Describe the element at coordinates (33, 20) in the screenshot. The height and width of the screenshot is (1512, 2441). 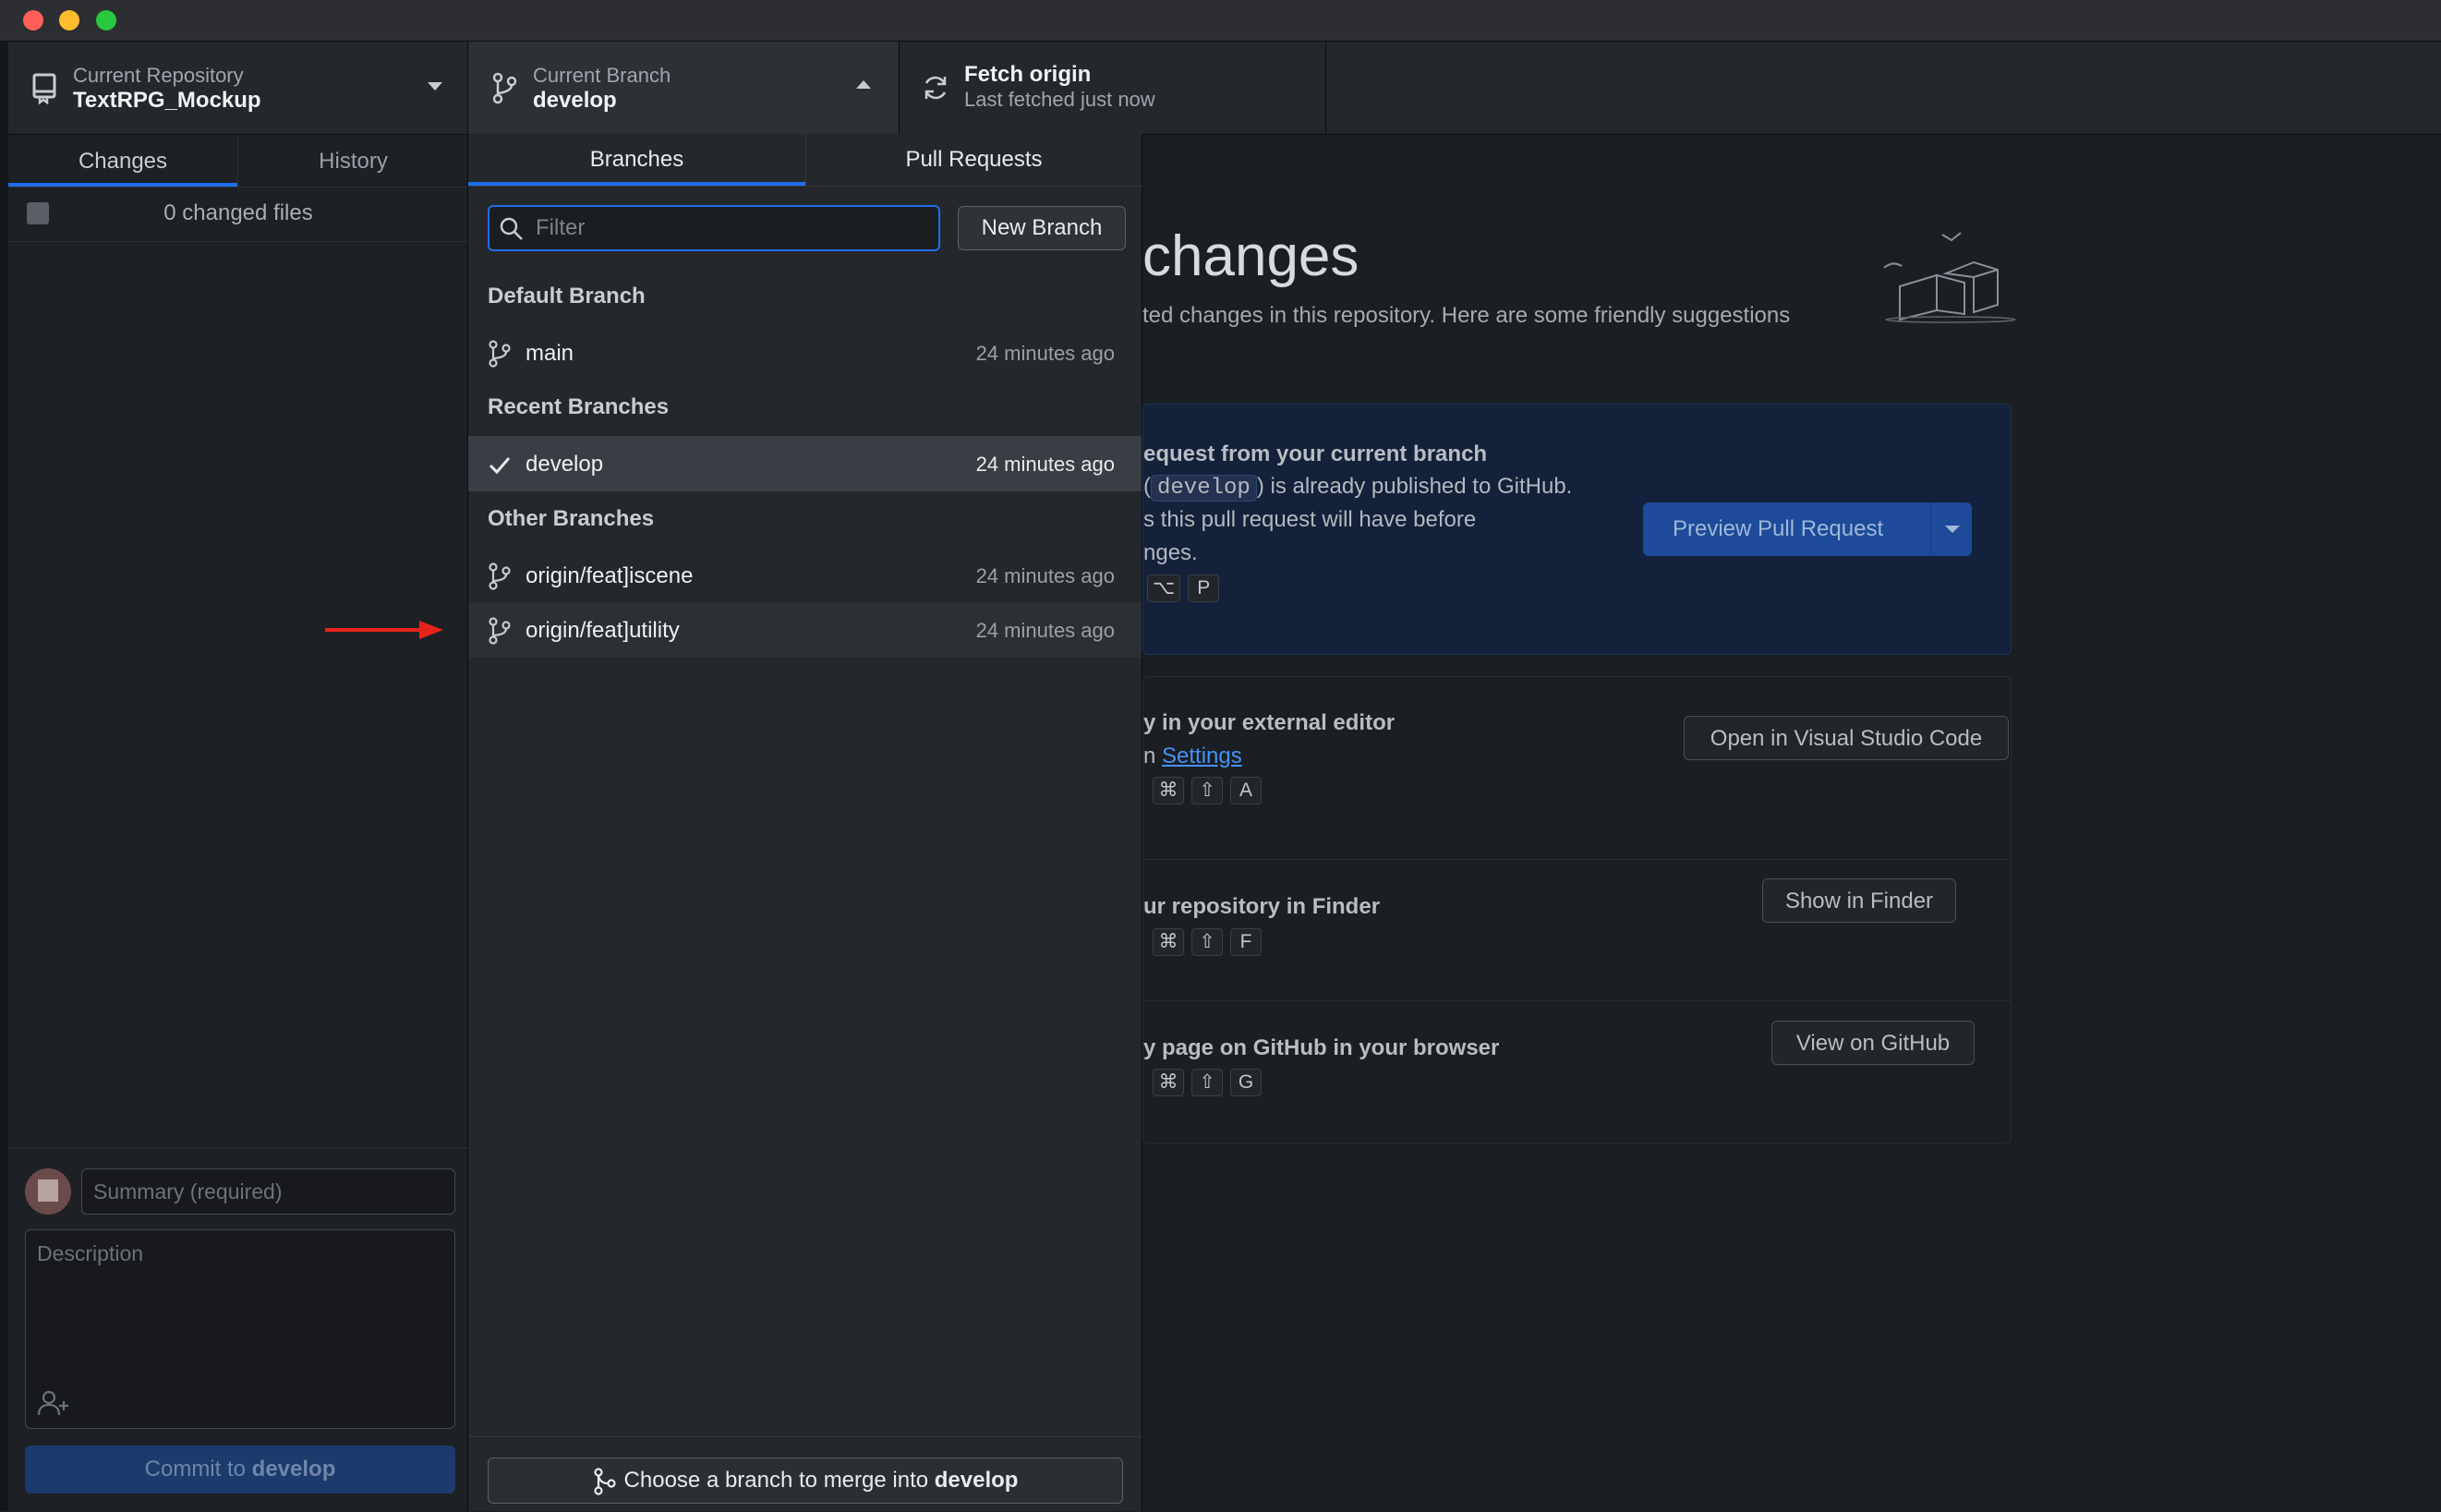
I see `close-window-button` at that location.